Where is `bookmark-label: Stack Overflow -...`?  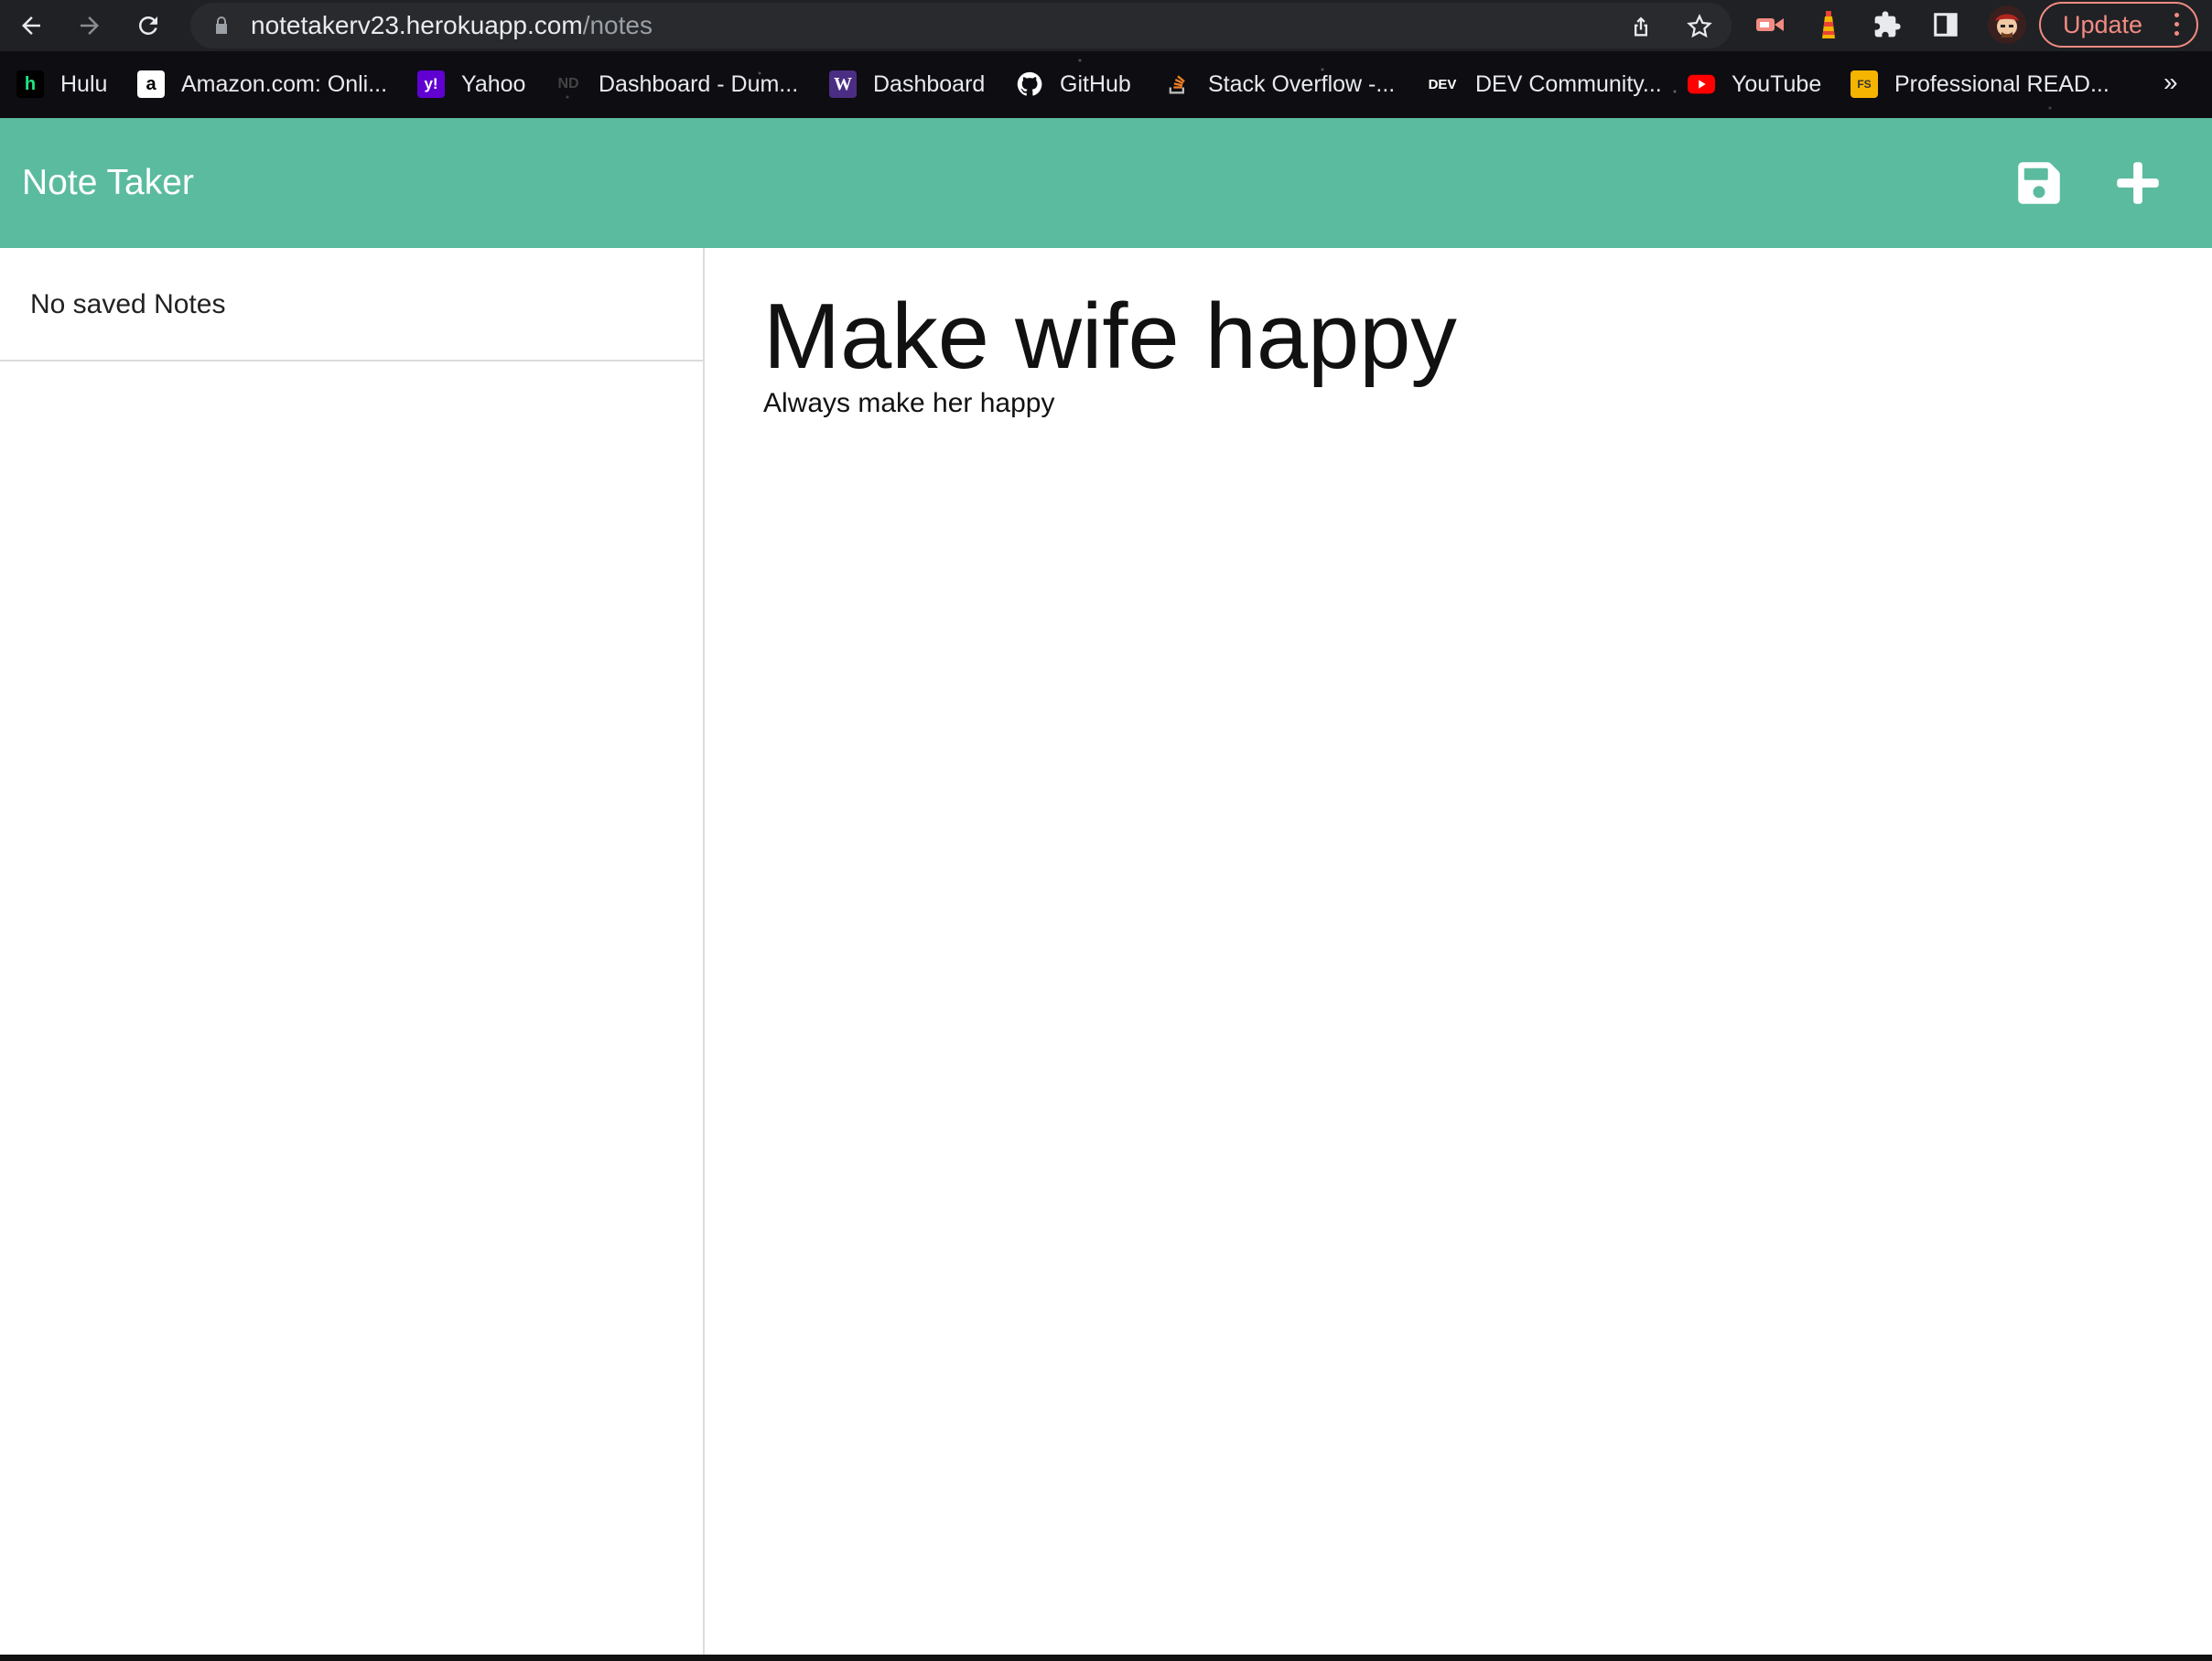 bookmark-label: Stack Overflow -... is located at coordinates (1302, 84).